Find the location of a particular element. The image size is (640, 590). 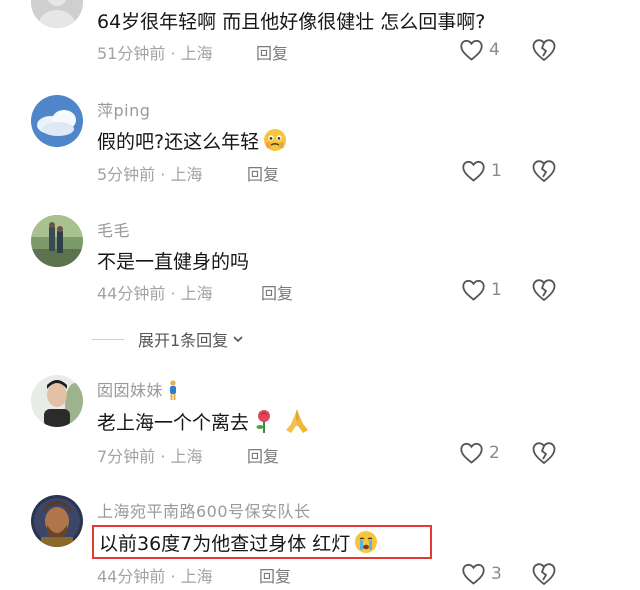

like-button: 2 is located at coordinates (489, 453).